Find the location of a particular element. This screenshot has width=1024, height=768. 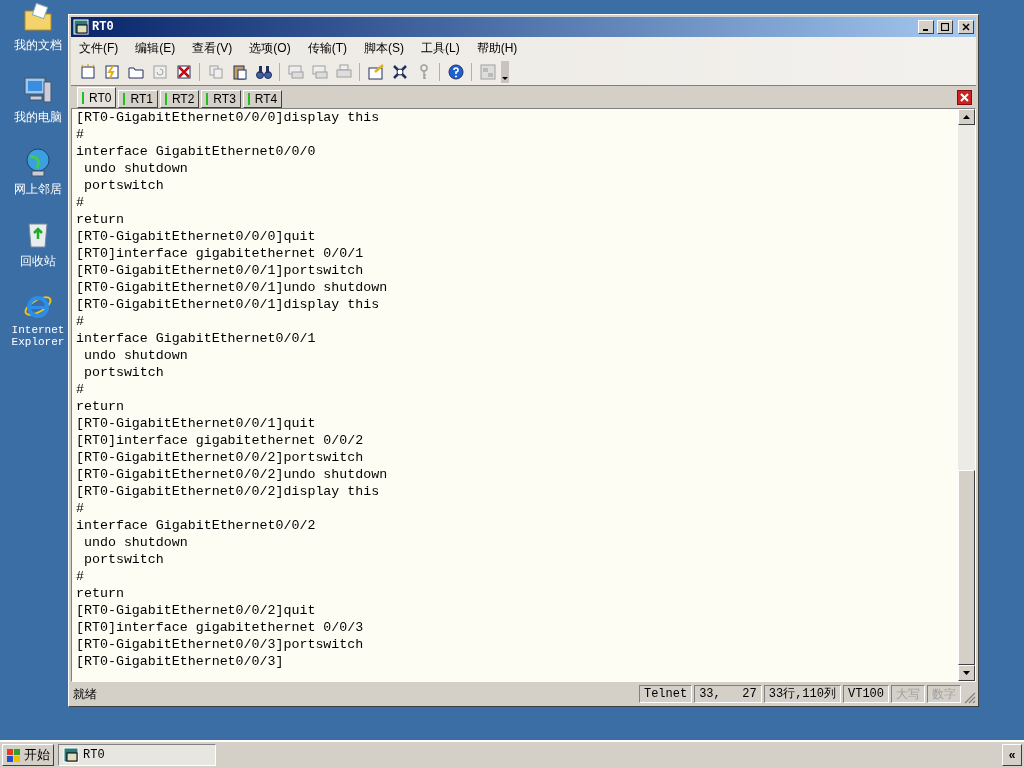

session-tab: RT2 is located at coordinates (179, 99).